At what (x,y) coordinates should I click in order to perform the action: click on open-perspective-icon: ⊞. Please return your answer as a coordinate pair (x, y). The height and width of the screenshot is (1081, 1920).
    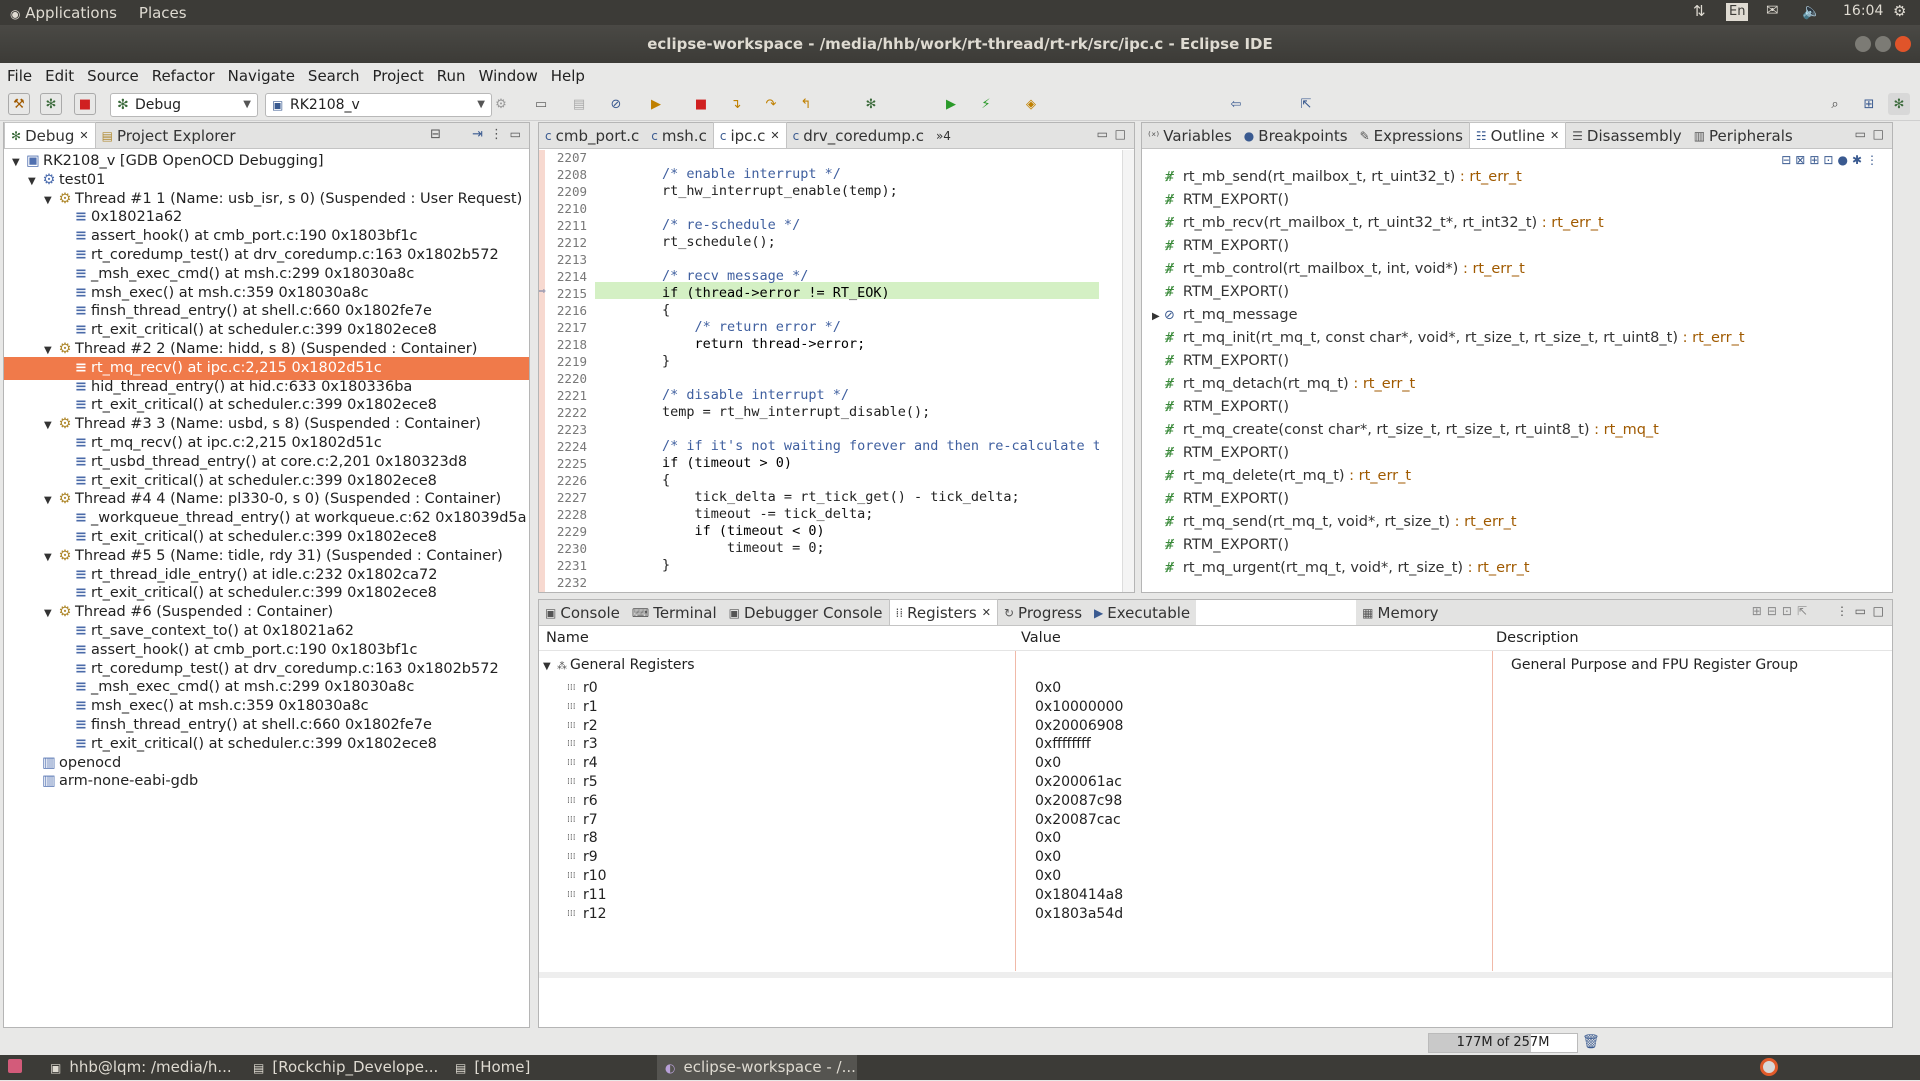
    Looking at the image, I should click on (1869, 104).